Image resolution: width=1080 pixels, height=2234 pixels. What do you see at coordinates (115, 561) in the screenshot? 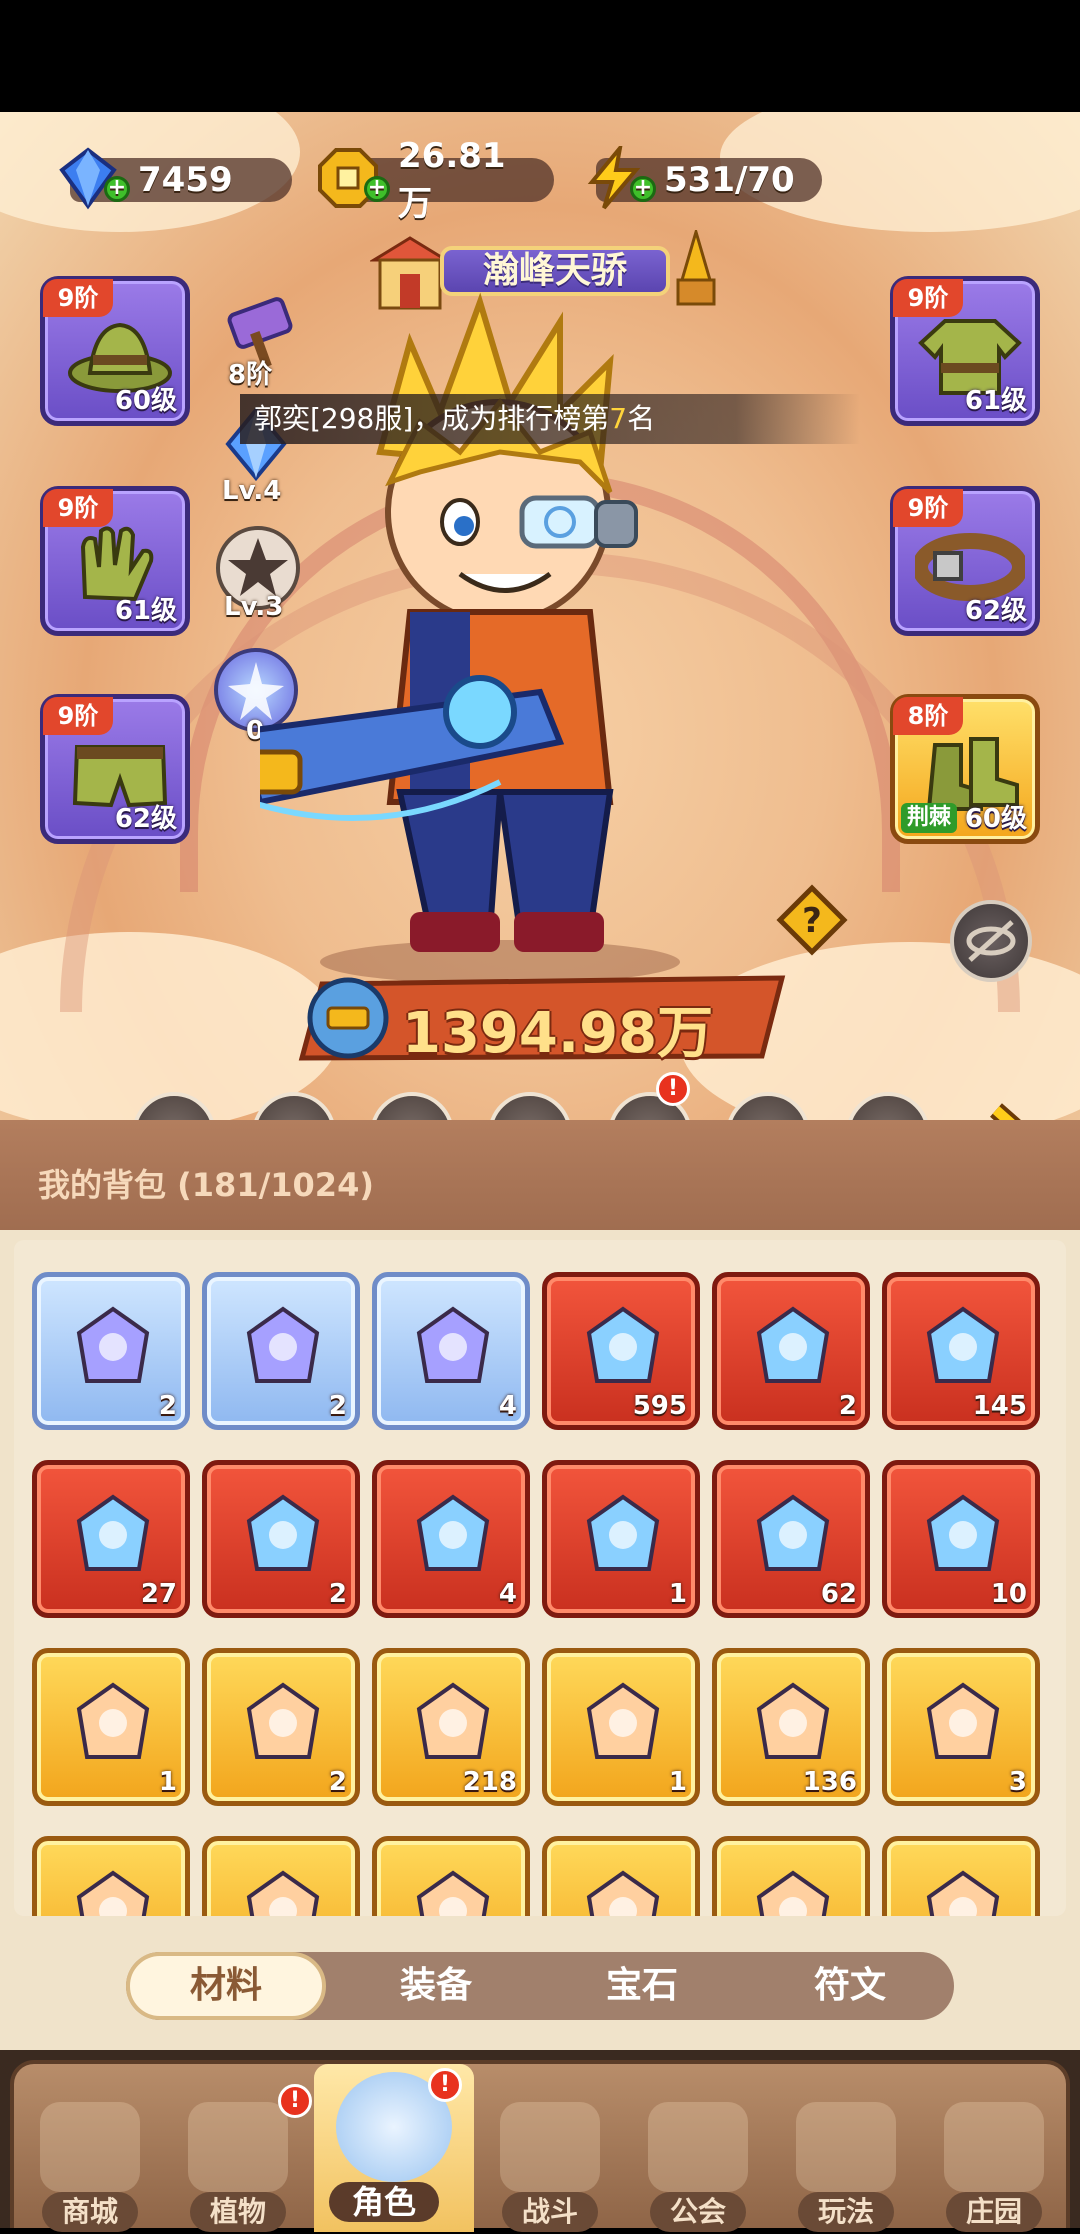
I see `equip-slot-gloves: 9阶 61级` at bounding box center [115, 561].